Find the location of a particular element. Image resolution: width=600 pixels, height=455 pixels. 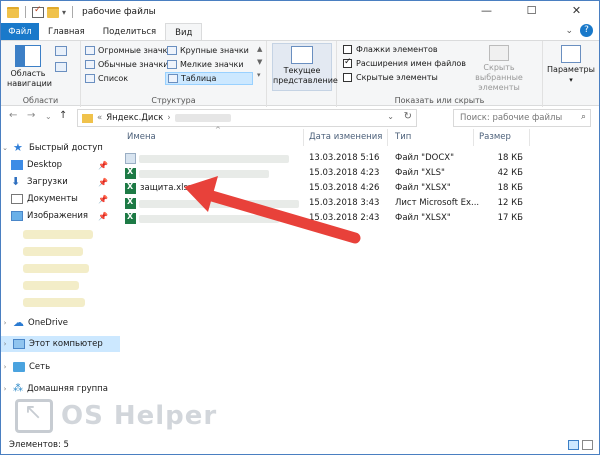

address-dropdown-icon: ⌄ is located at coordinates (390, 116).